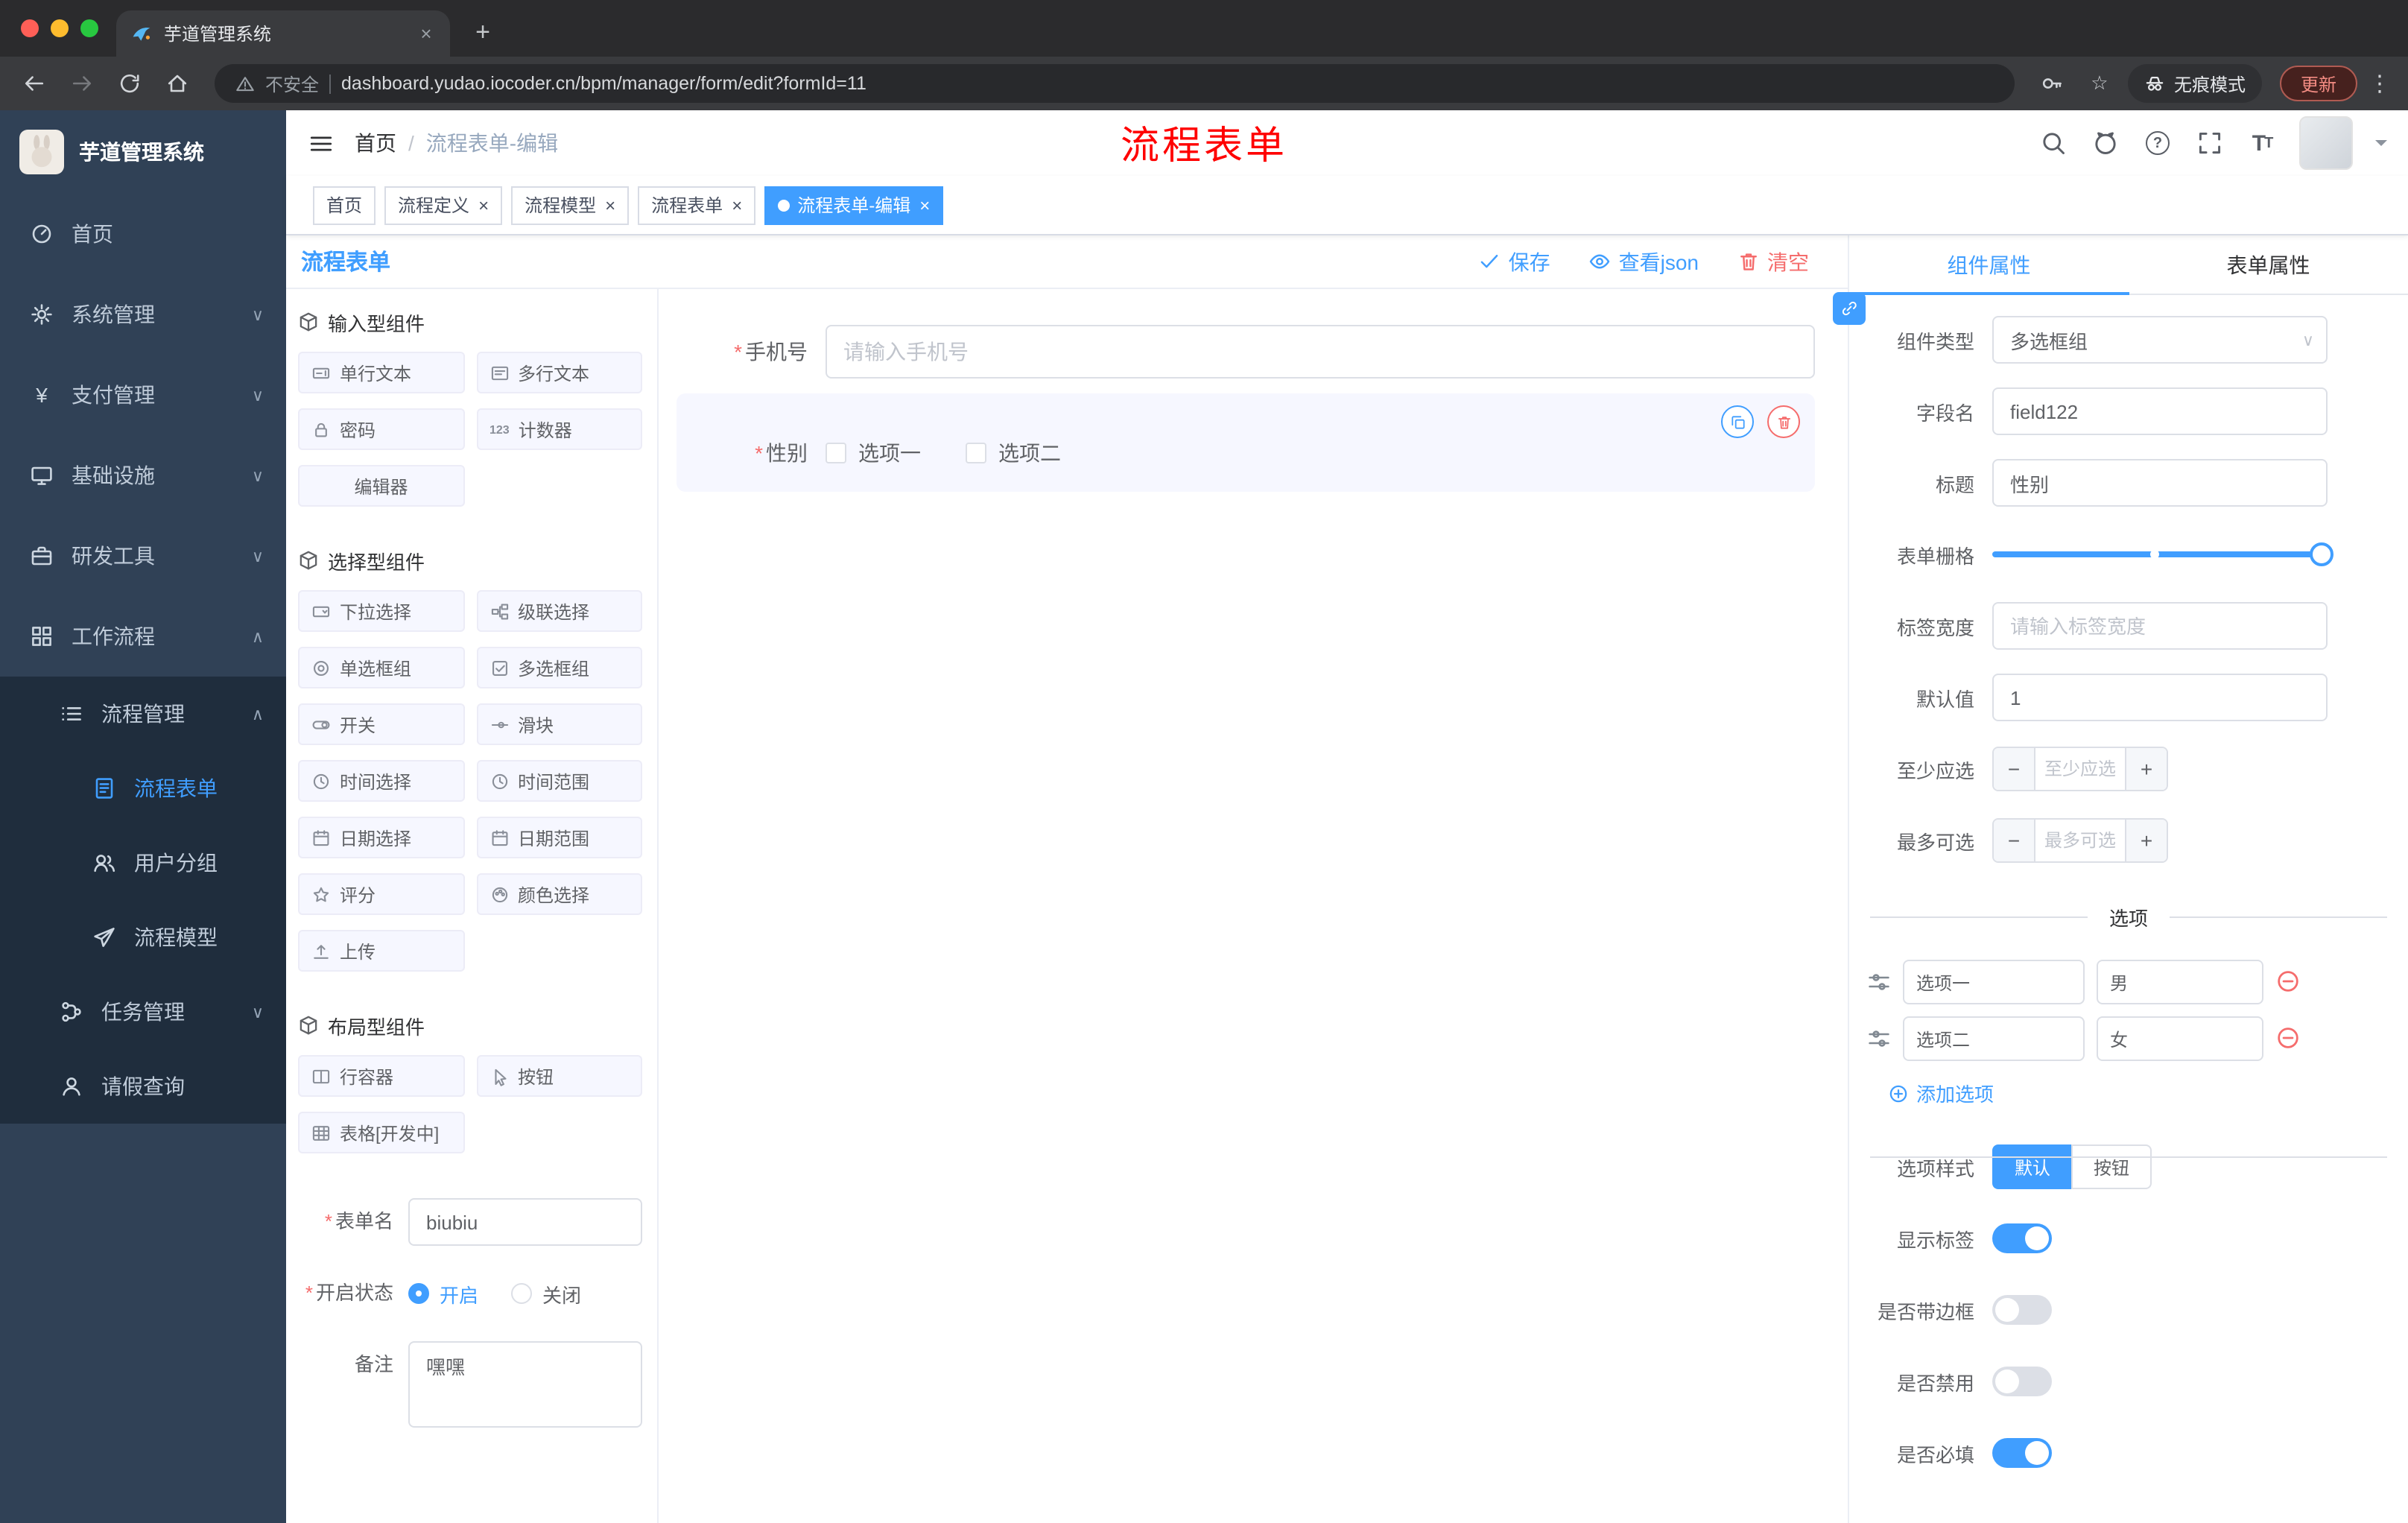  Describe the element at coordinates (2148, 1093) in the screenshot. I see `add-option-link: 添加选项` at that location.